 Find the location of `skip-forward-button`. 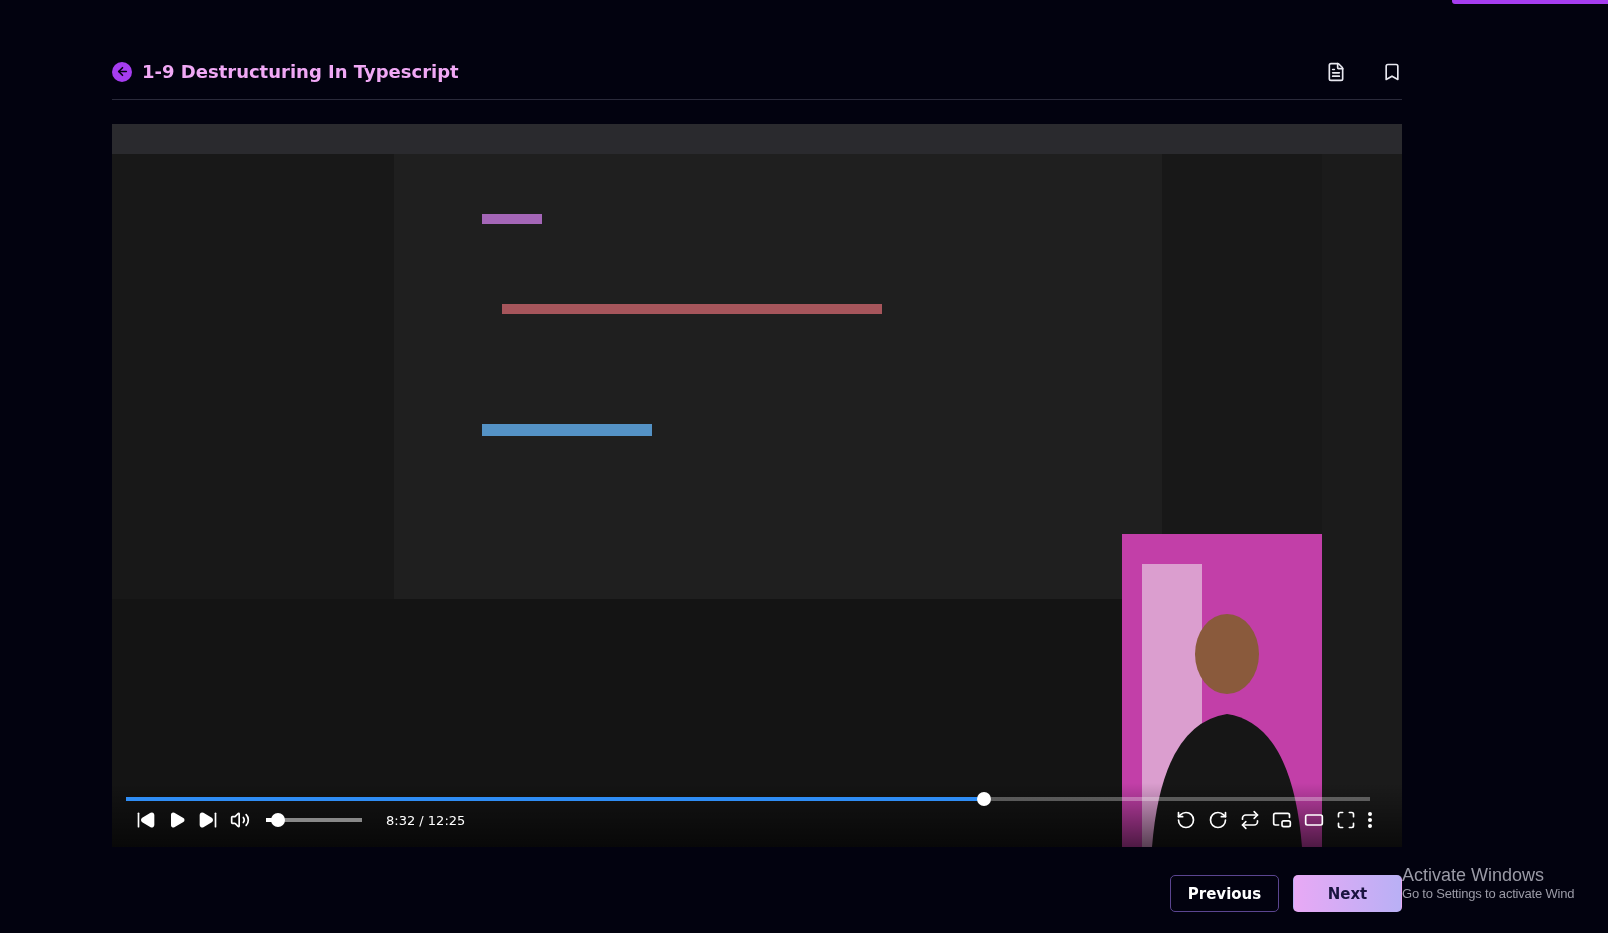

skip-forward-button is located at coordinates (208, 820).